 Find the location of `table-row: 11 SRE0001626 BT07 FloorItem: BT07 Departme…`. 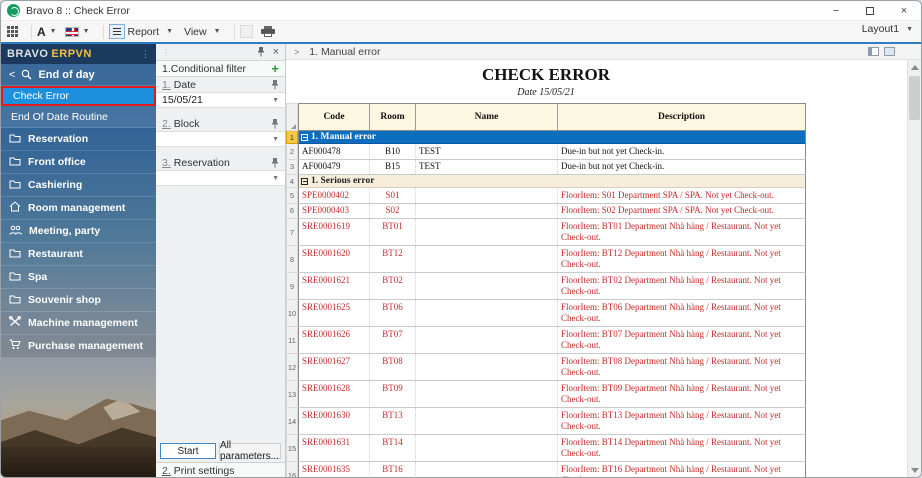

table-row: 11 SRE0001626 BT07 FloorItem: BT07 Departme… is located at coordinates (546, 340).